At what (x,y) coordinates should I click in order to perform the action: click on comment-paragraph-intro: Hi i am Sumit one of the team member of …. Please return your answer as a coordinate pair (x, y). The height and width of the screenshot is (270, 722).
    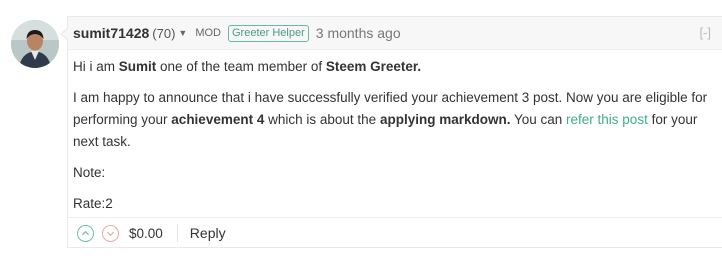
    Looking at the image, I should click on (392, 67).